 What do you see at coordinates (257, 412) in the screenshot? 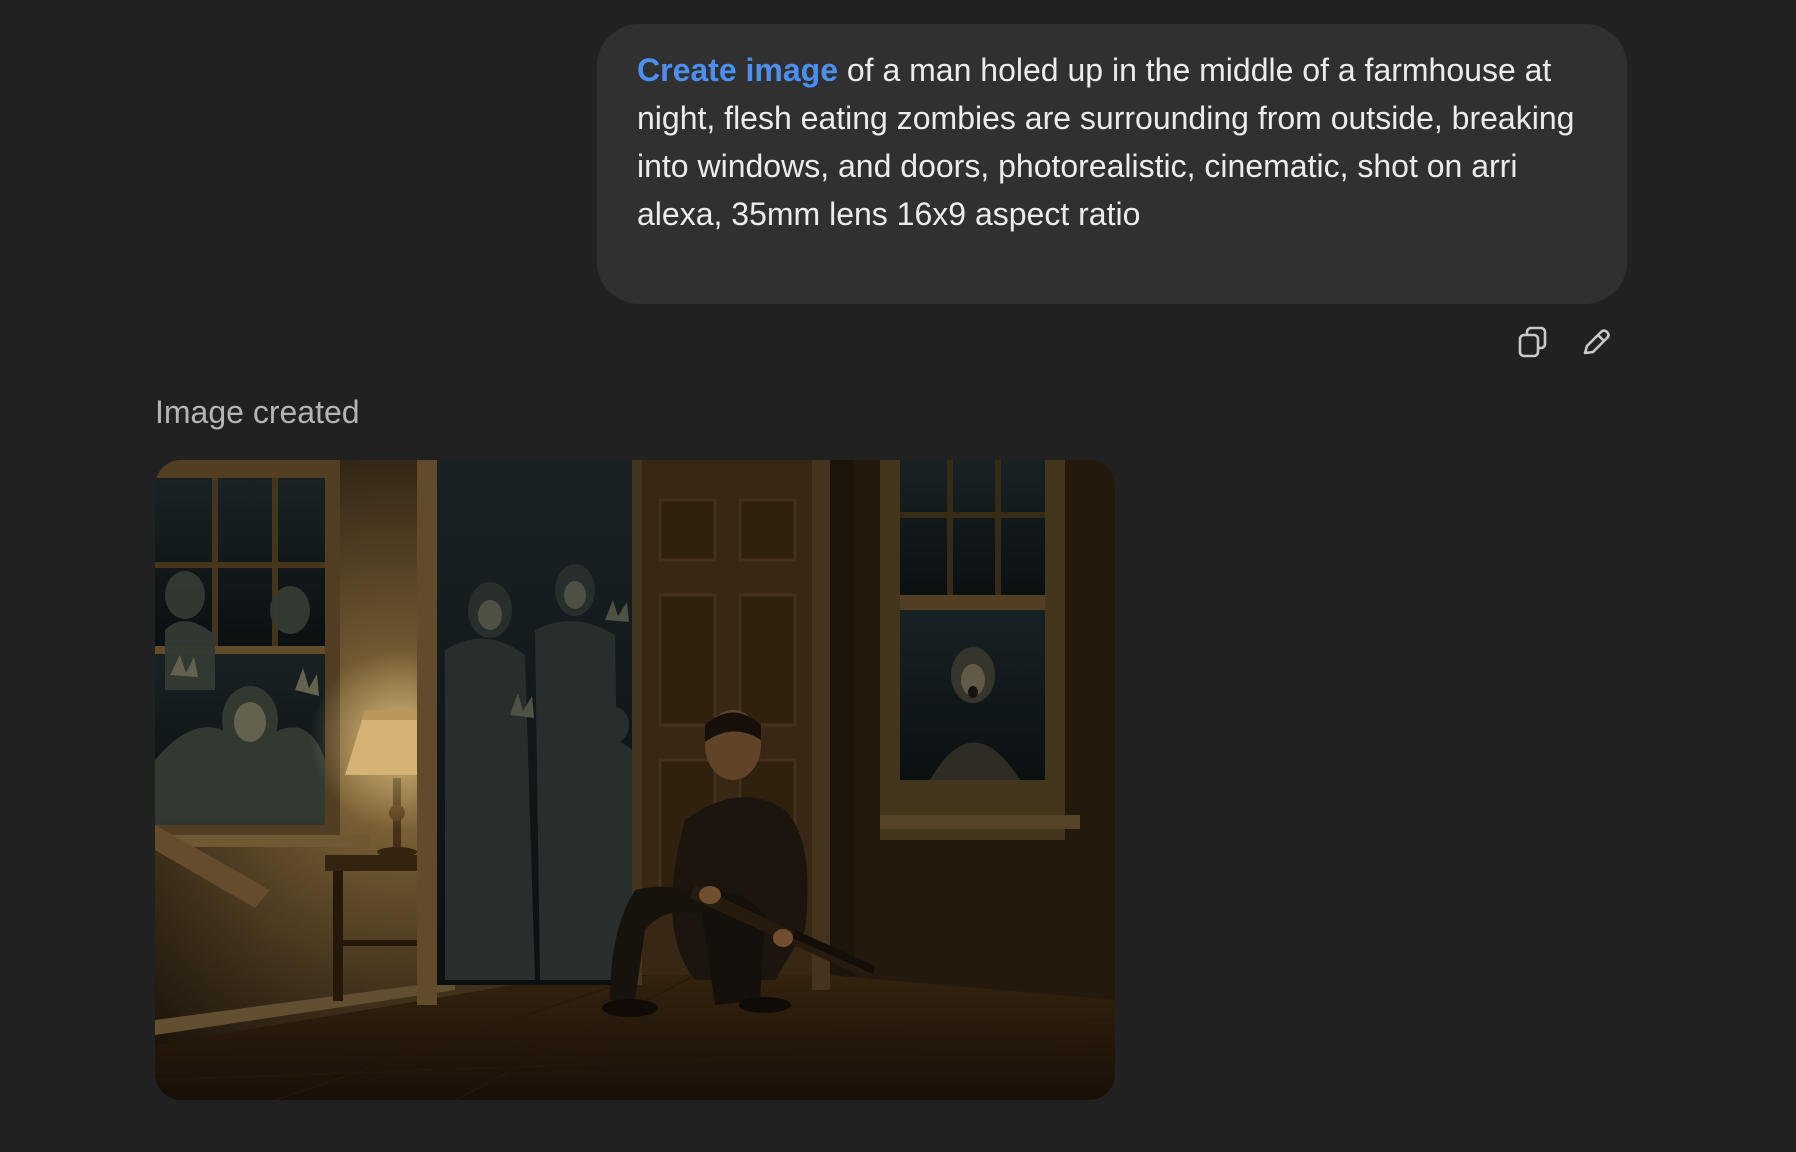
I see `image-created-status: Image created` at bounding box center [257, 412].